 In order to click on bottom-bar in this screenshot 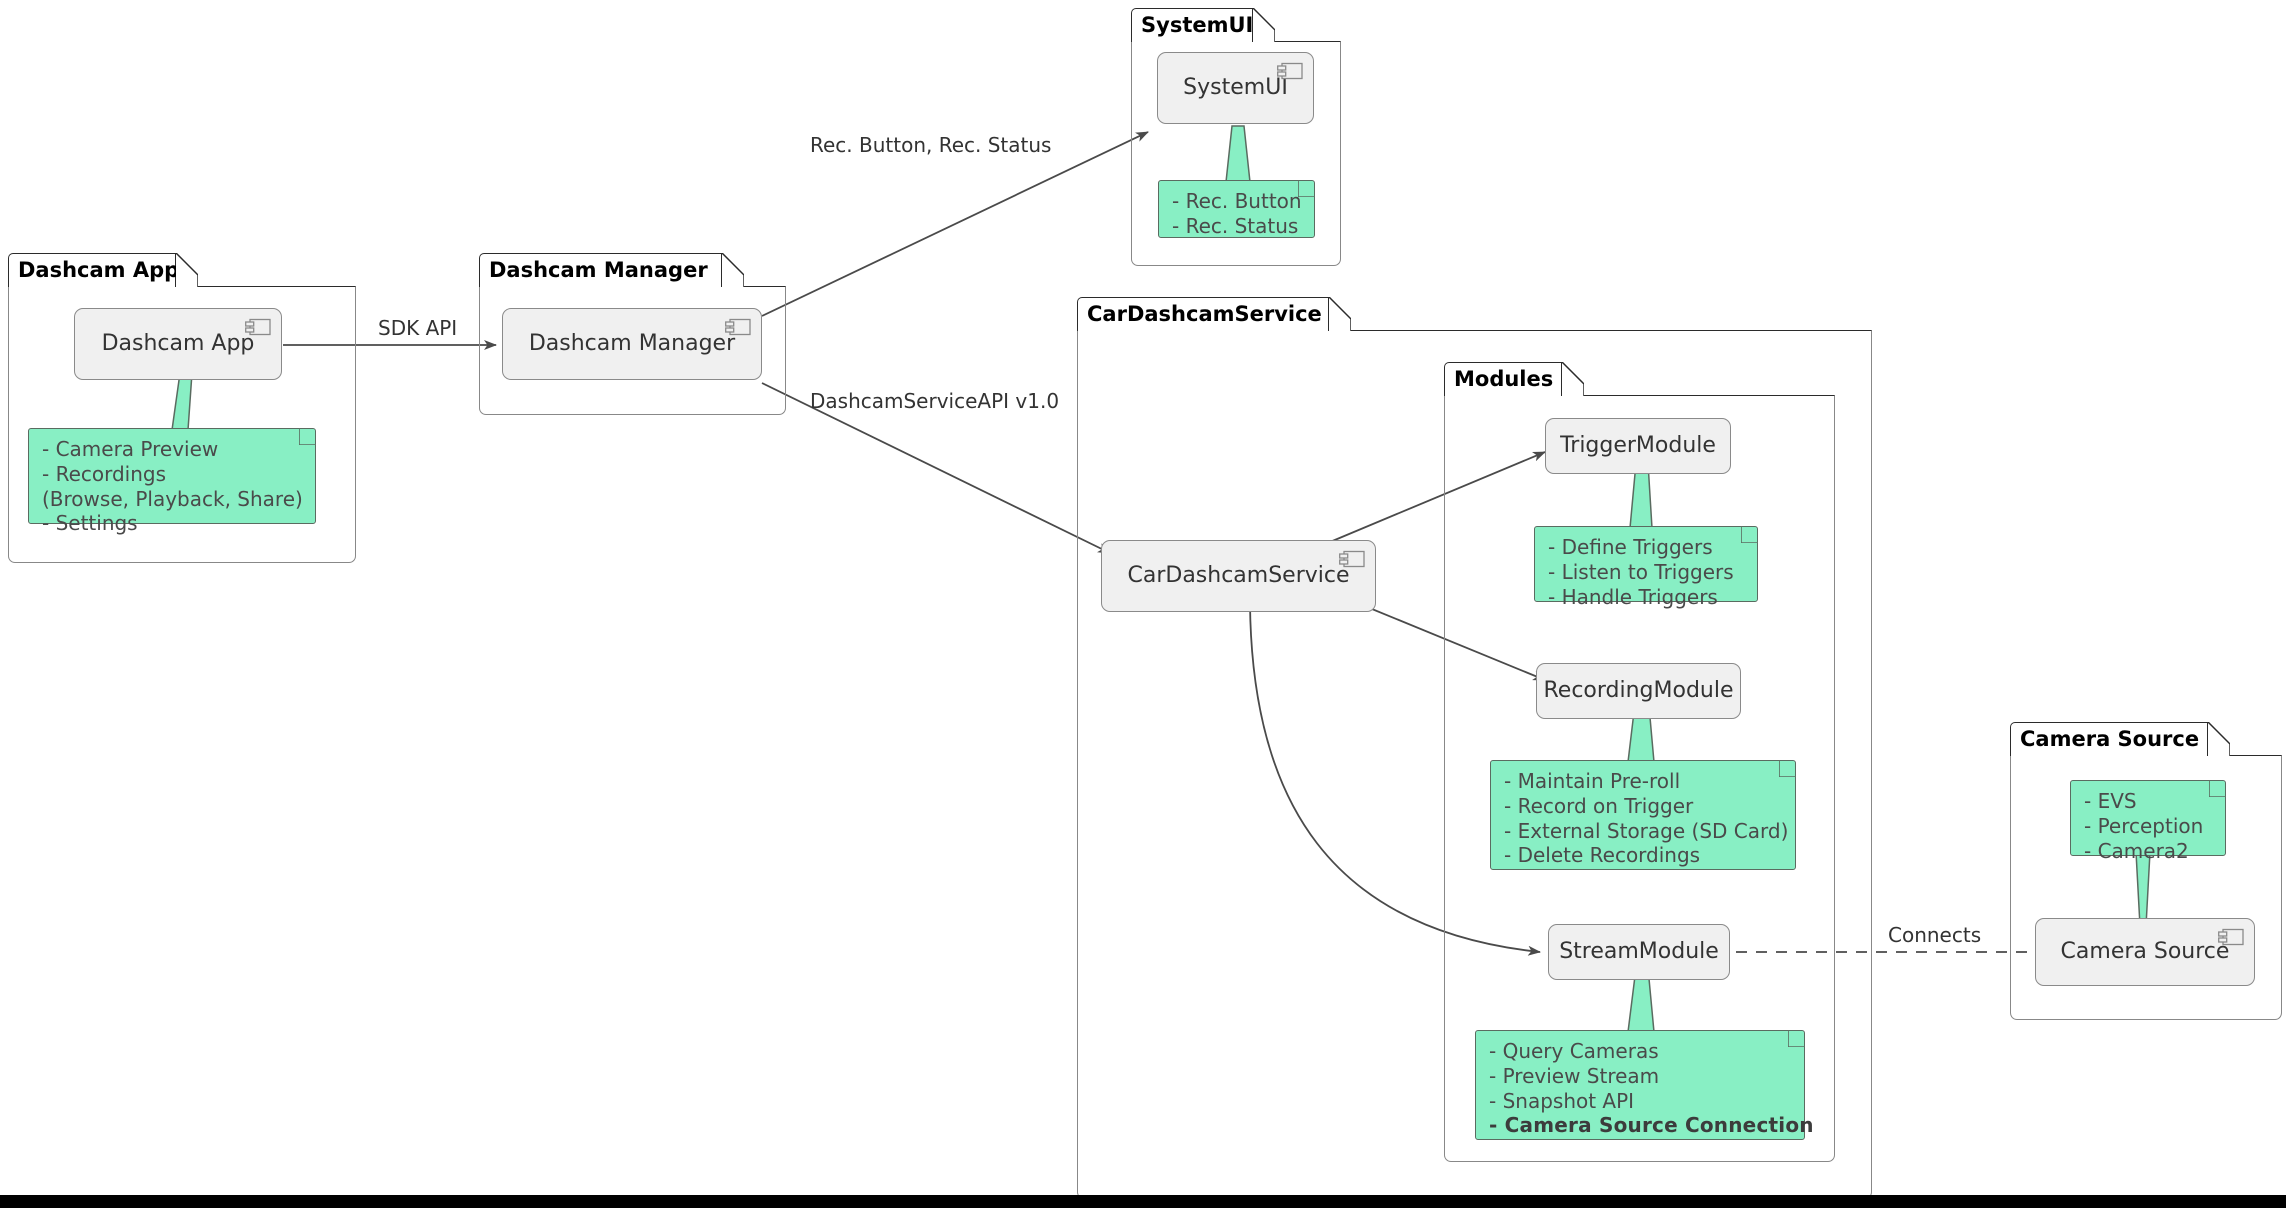, I will do `click(1143, 1201)`.